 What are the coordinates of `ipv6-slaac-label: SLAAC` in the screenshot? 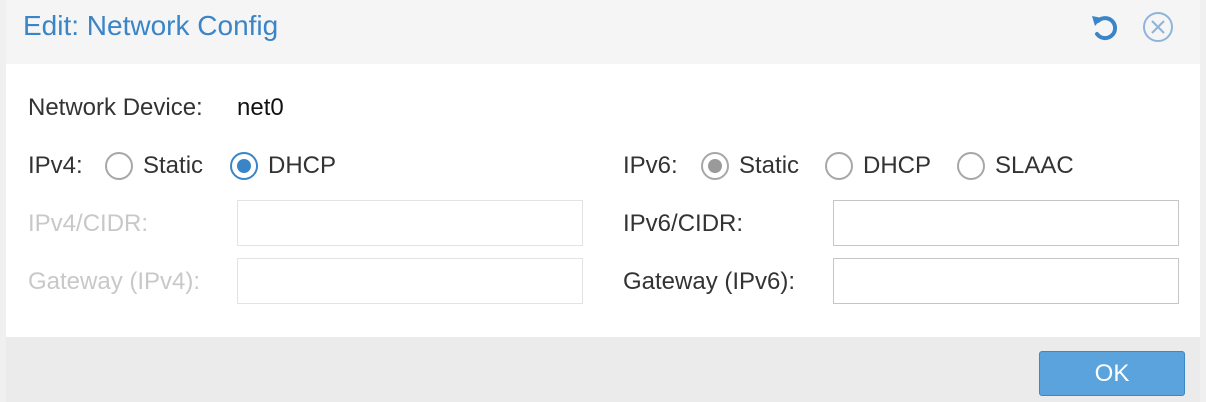 It's located at (1034, 166).